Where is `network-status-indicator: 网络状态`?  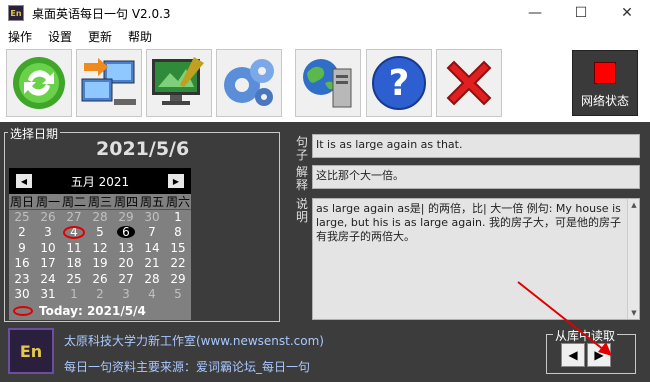 network-status-indicator: 网络状态 is located at coordinates (605, 83).